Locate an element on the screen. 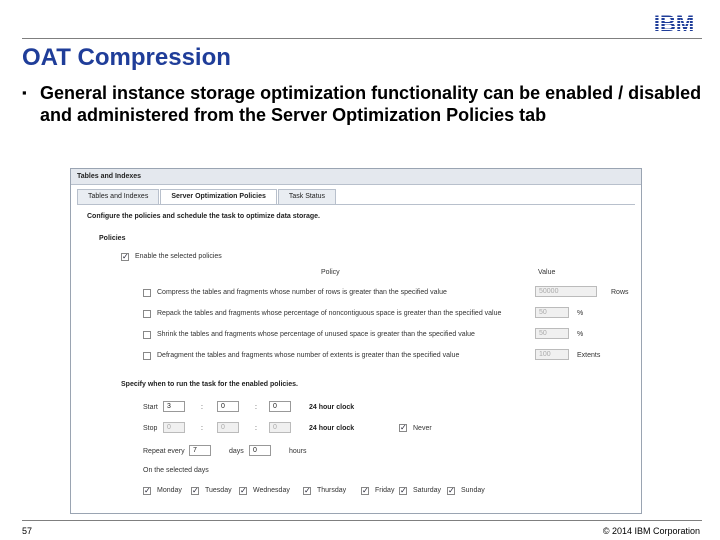  enable-policies-checkbox: ✓ is located at coordinates (125, 257).